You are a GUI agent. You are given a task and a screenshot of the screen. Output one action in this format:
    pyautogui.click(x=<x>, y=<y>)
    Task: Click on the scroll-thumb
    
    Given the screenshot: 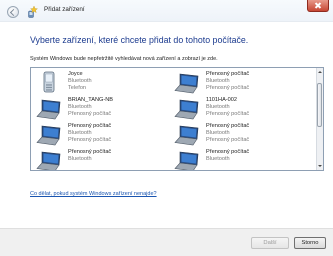 What is the action you would take?
    pyautogui.click(x=319, y=105)
    